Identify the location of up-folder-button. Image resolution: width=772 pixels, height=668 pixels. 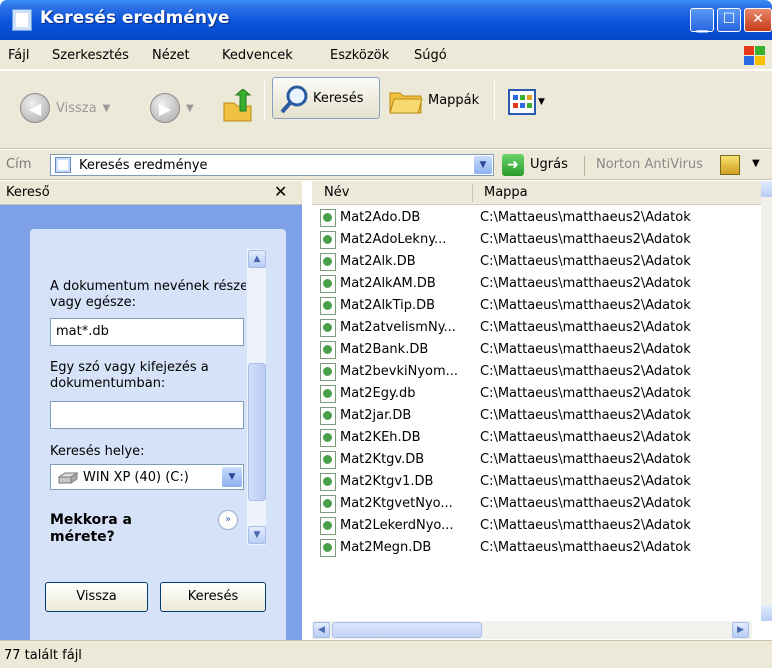
(238, 106).